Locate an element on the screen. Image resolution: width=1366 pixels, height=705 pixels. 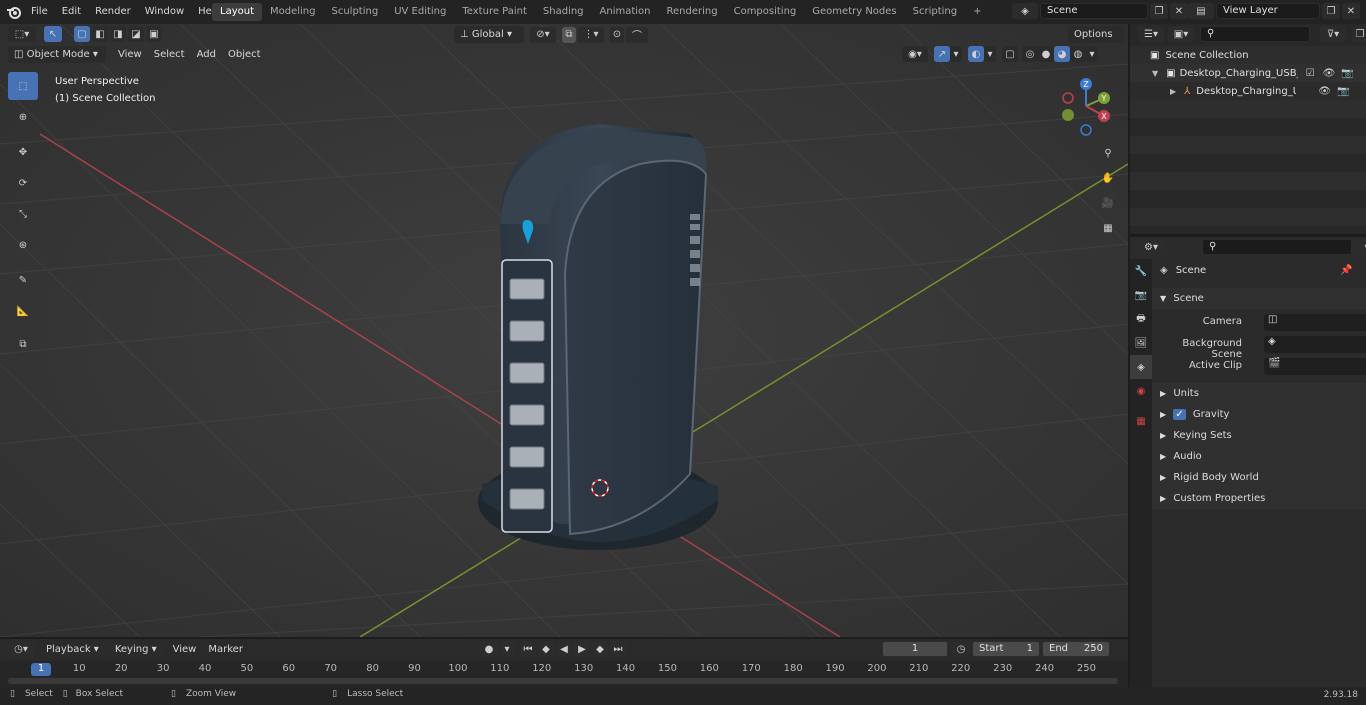
current-frame-field: 1 is located at coordinates (915, 649).